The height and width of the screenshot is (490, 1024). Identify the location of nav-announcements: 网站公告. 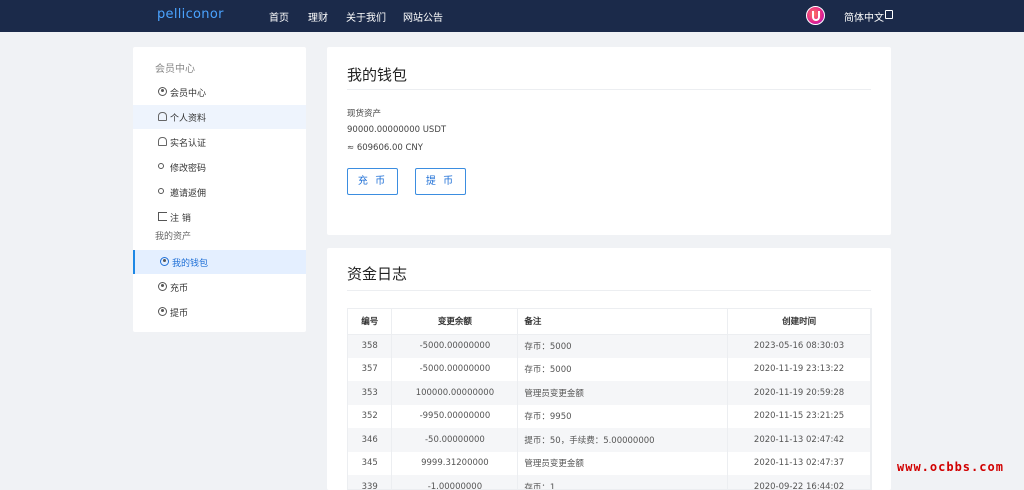
(423, 16).